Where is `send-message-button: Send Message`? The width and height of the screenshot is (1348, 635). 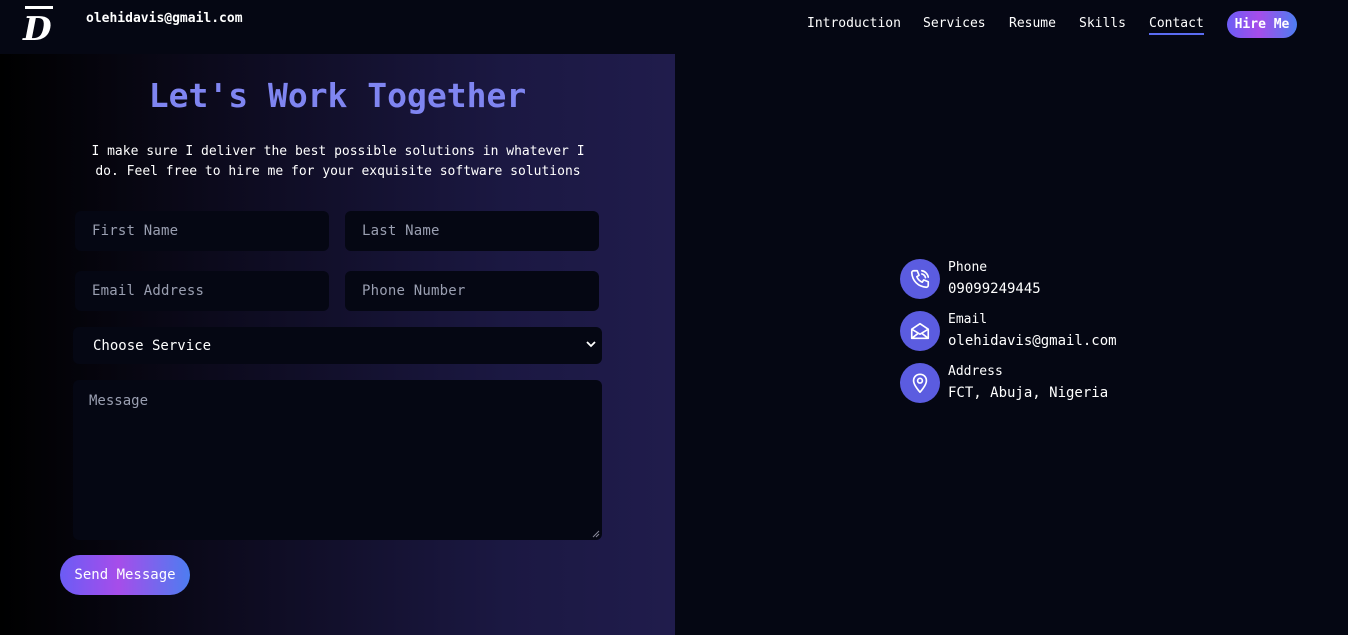 send-message-button: Send Message is located at coordinates (125, 575).